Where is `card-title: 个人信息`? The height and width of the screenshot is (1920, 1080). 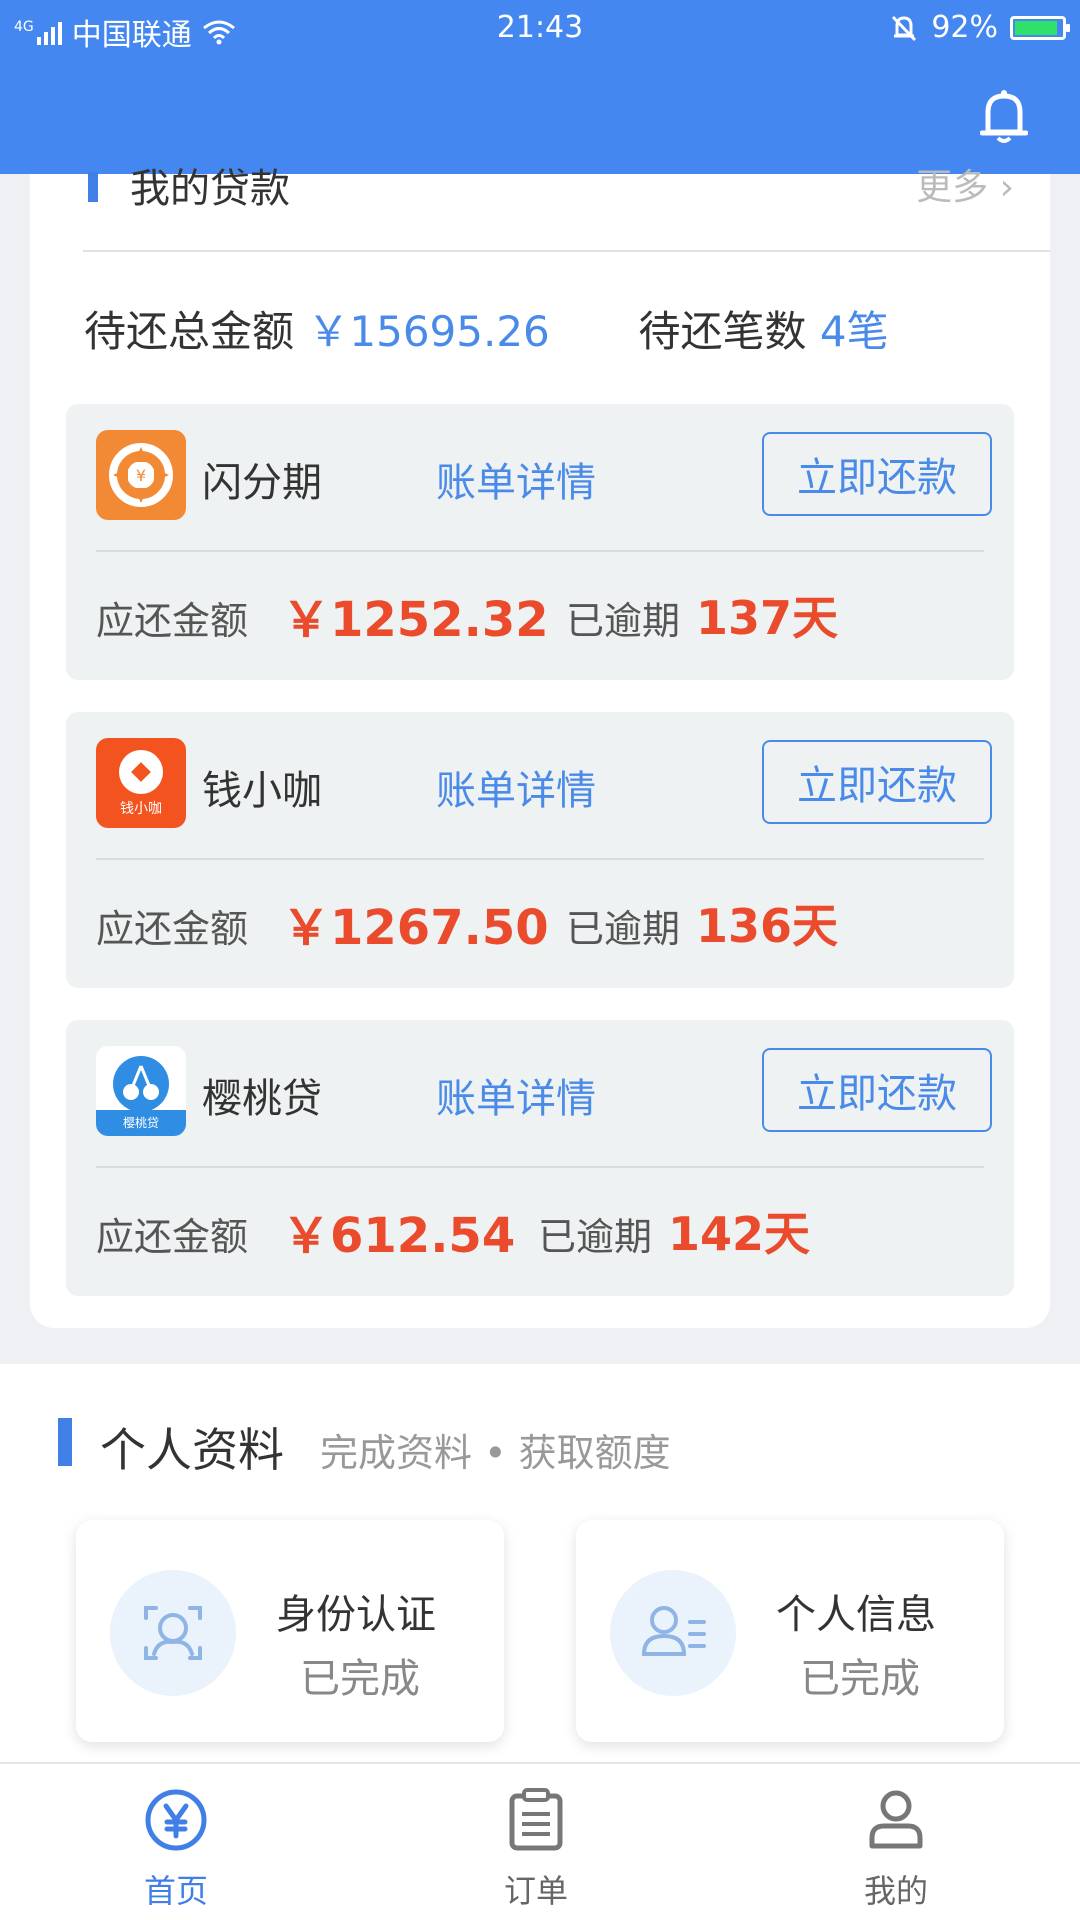 card-title: 个人信息 is located at coordinates (856, 1615).